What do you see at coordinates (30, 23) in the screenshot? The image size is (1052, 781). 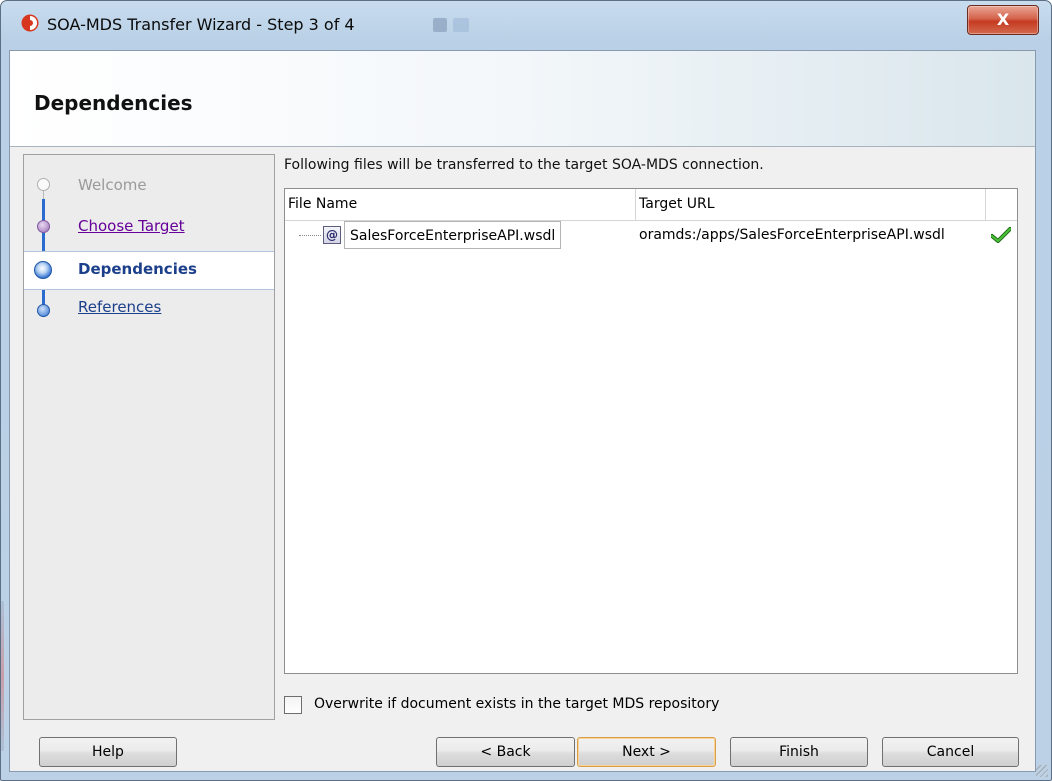 I see `jdeveloper-app-icon` at bounding box center [30, 23].